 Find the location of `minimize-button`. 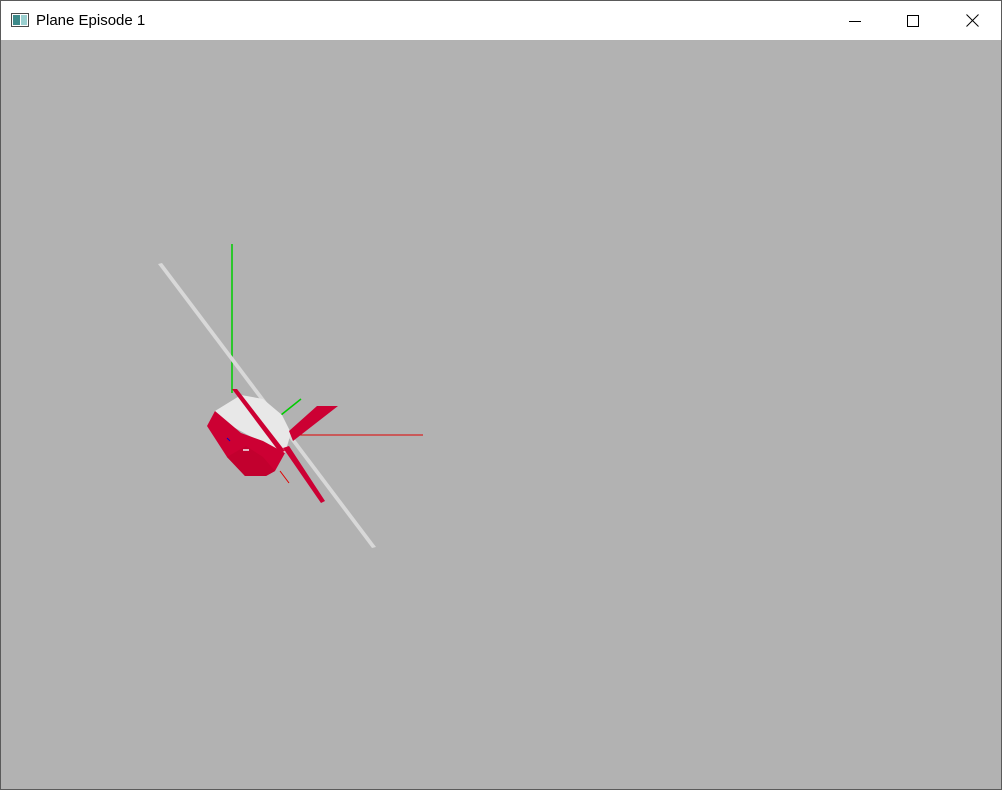

minimize-button is located at coordinates (855, 20).